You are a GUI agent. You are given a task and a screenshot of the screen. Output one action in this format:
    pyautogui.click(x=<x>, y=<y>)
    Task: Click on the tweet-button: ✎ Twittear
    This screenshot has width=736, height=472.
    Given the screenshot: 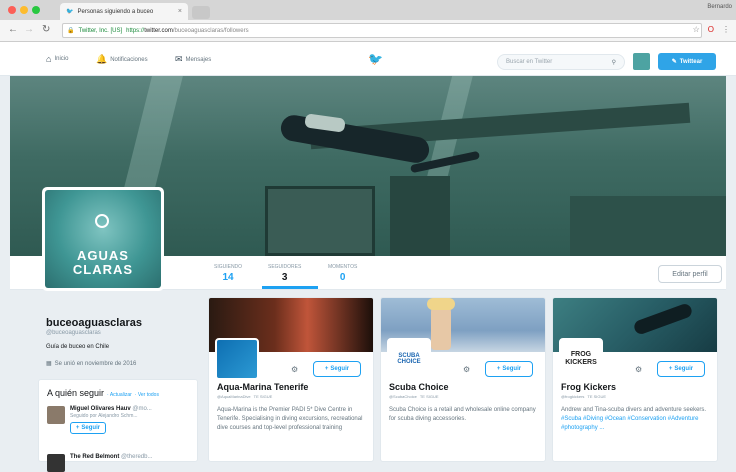 What is the action you would take?
    pyautogui.click(x=687, y=61)
    